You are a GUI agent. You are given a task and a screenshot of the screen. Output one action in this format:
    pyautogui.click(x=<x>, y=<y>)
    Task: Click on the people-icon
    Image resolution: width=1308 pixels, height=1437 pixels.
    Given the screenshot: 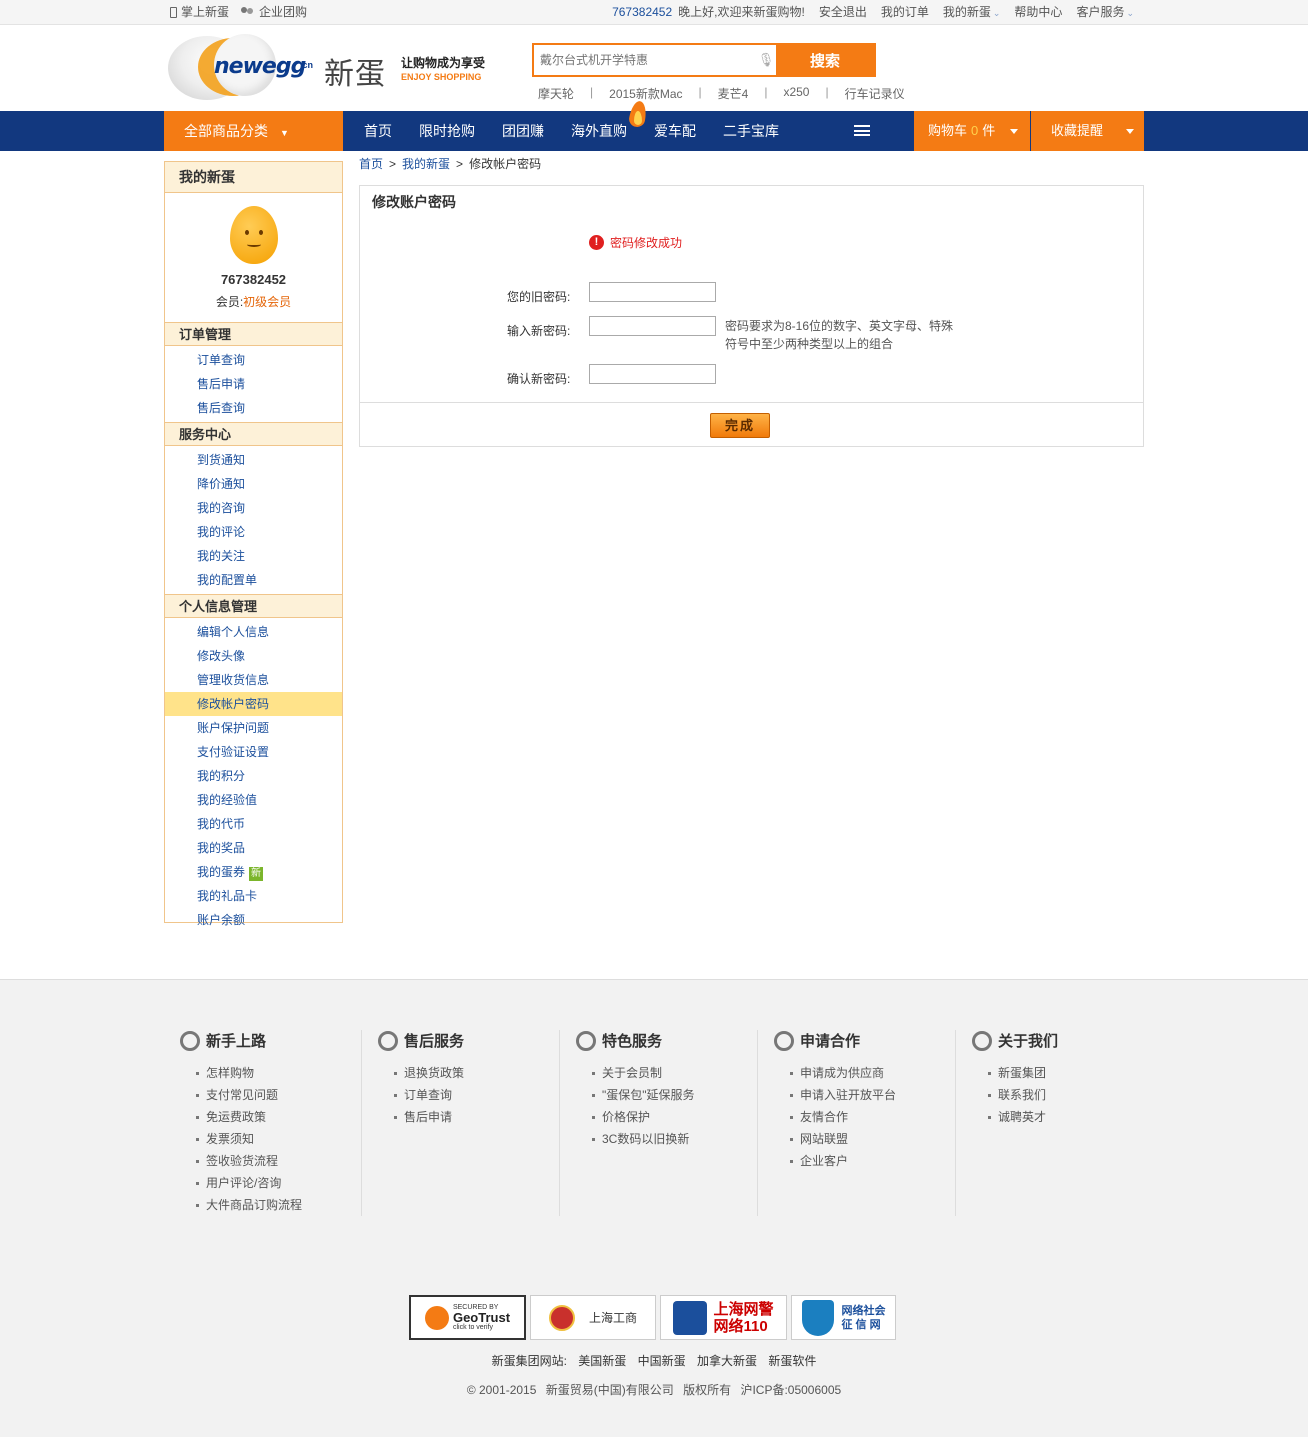 What is the action you would take?
    pyautogui.click(x=248, y=12)
    